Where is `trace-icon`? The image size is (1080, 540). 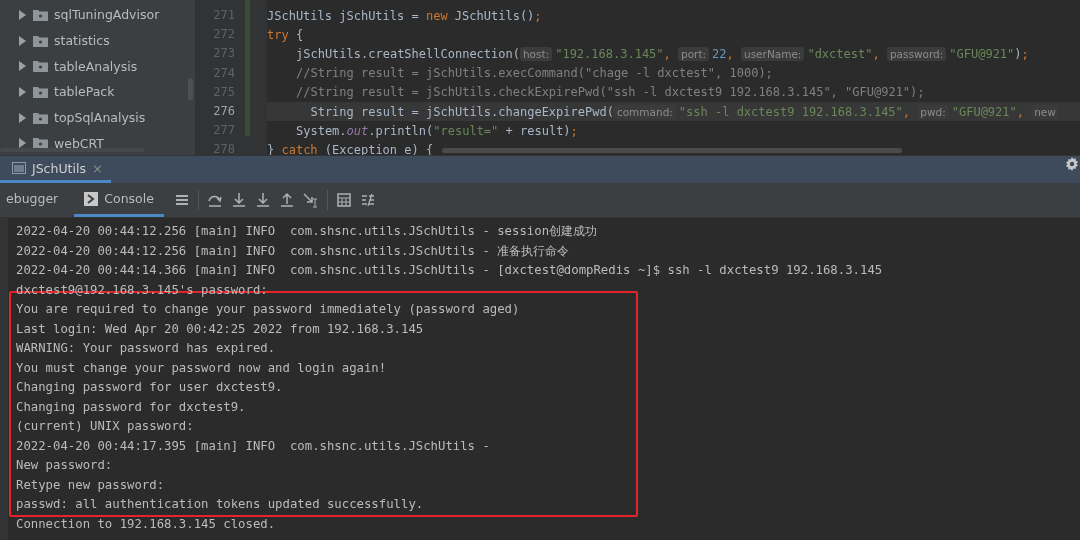 trace-icon is located at coordinates (367, 200).